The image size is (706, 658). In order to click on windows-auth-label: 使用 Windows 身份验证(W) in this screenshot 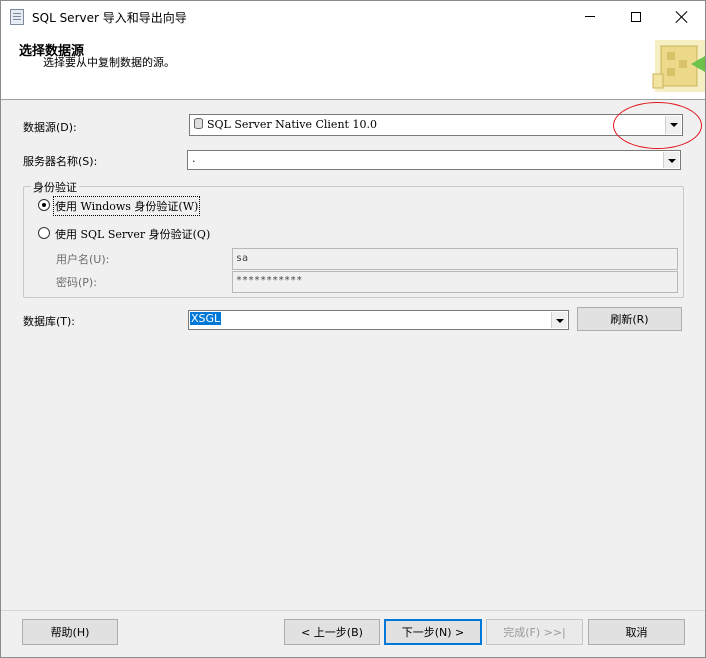, I will do `click(126, 206)`.